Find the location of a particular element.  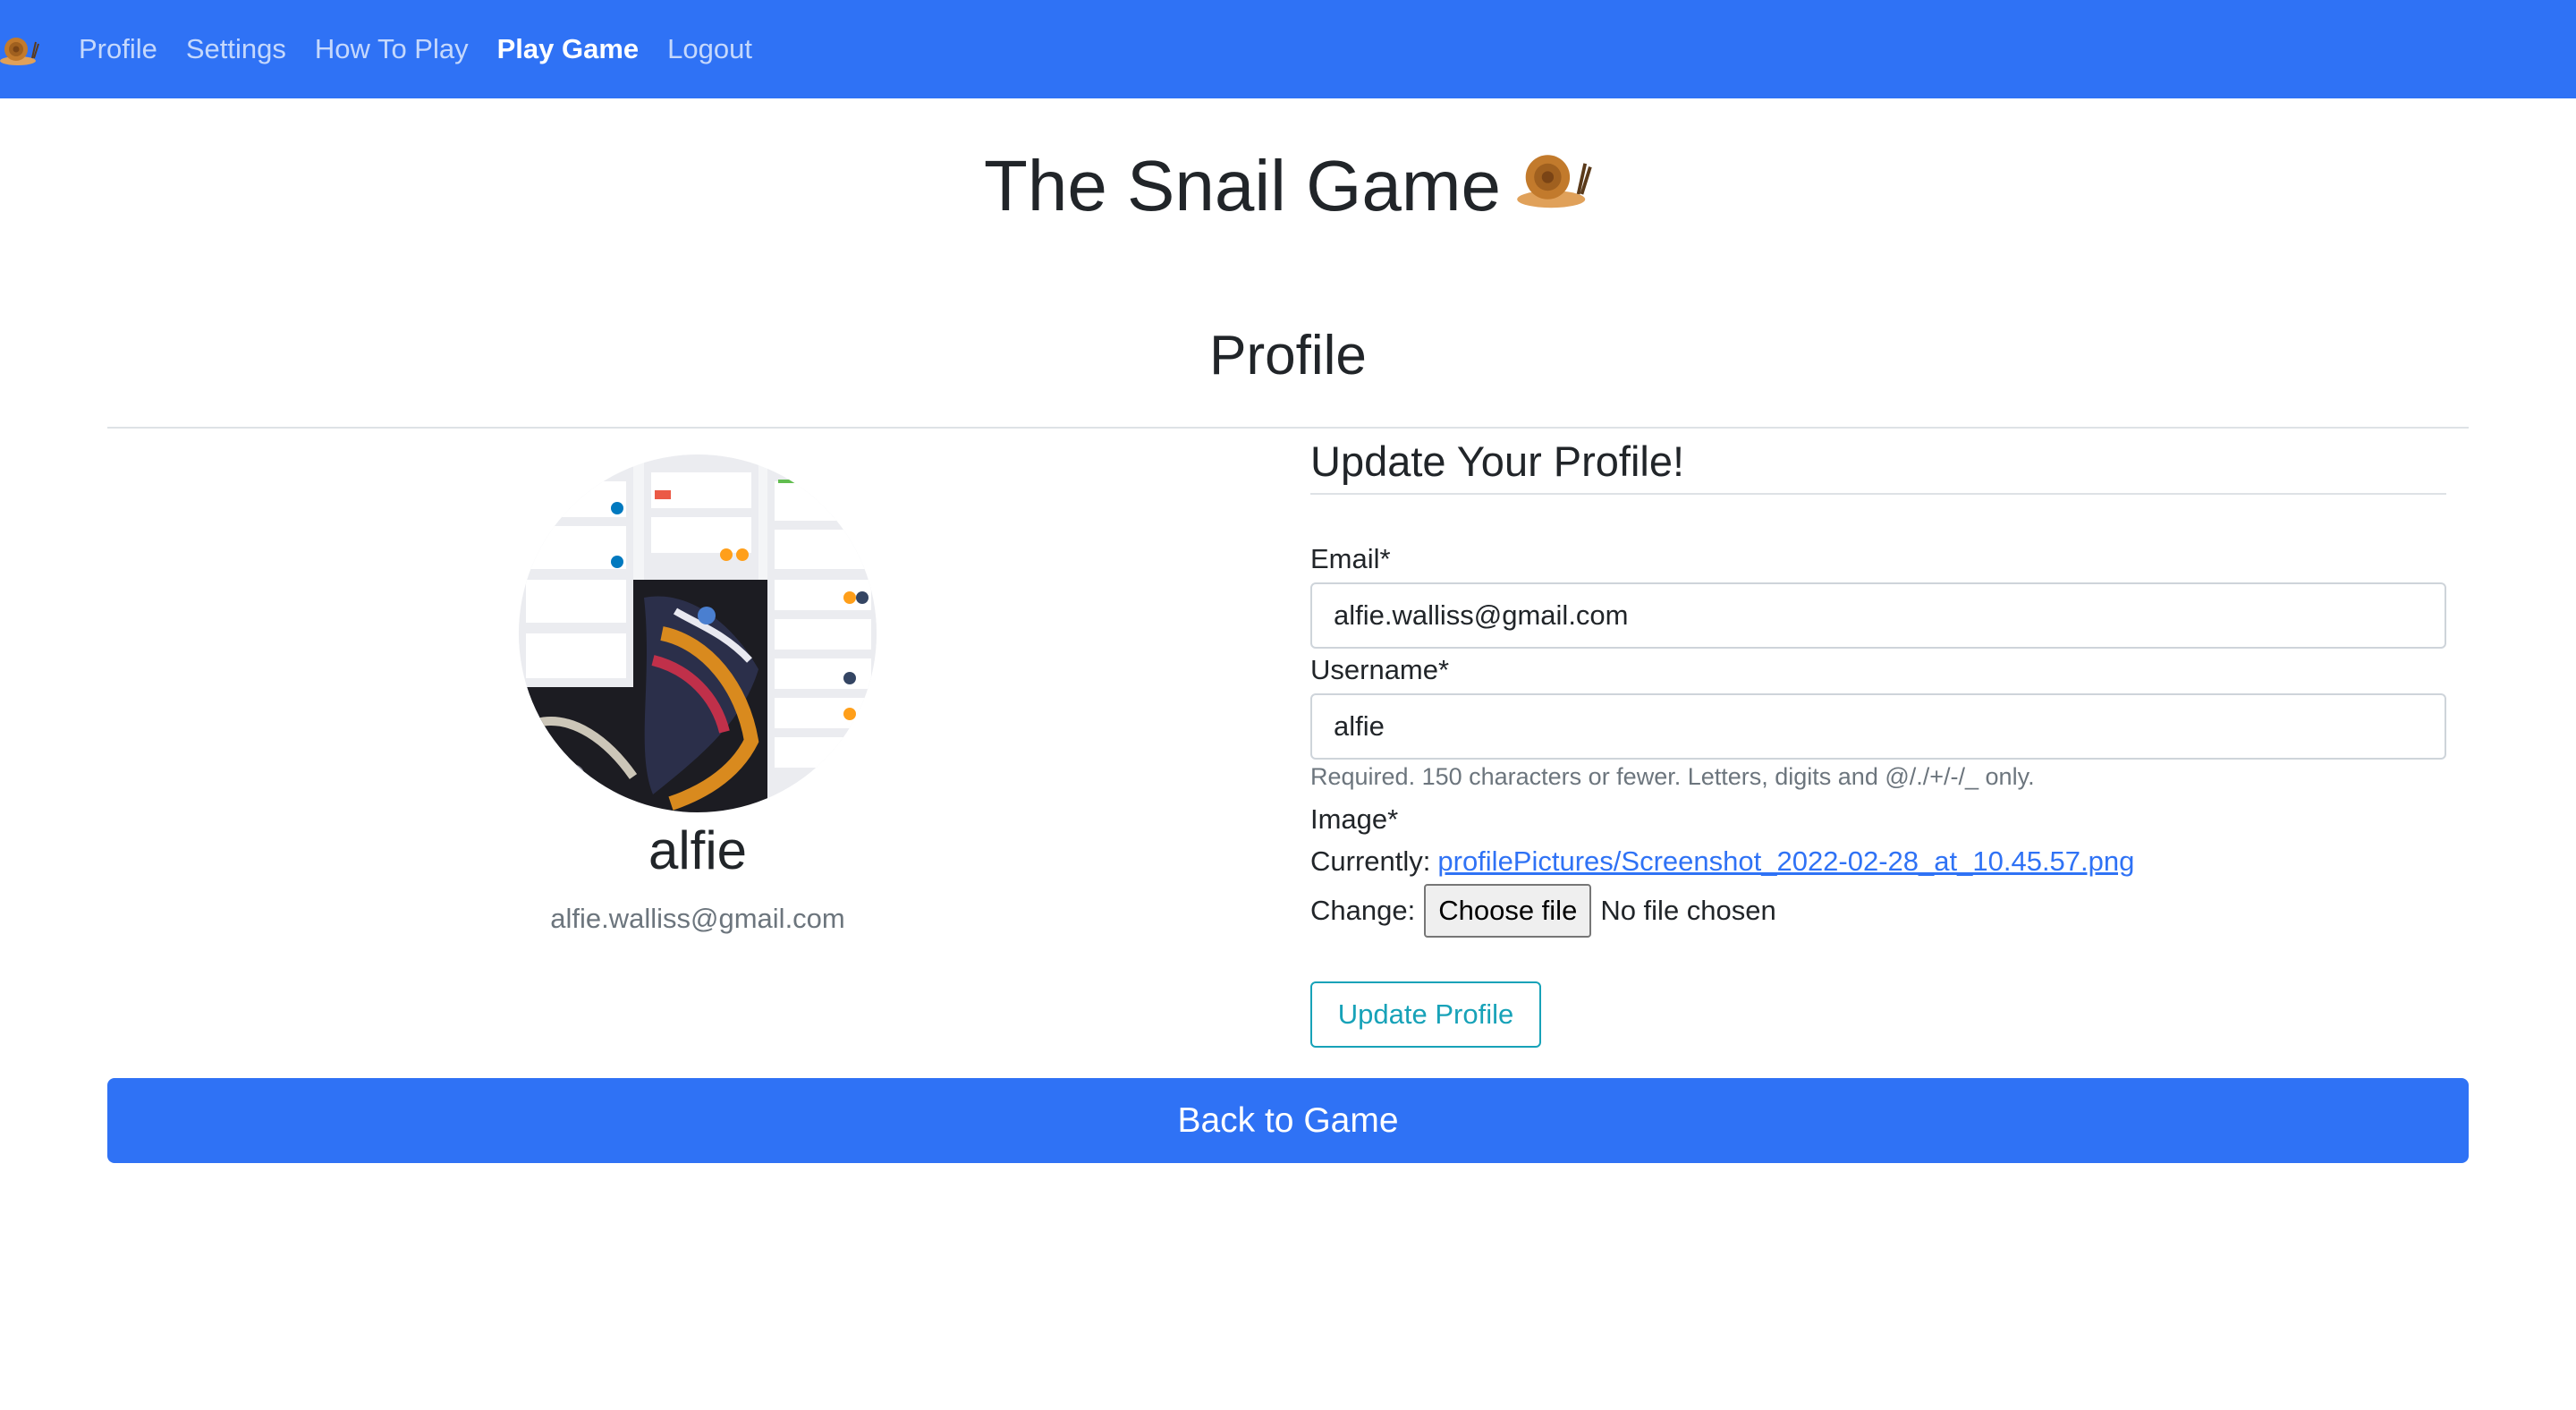

username-display: alfie is located at coordinates (698, 850).